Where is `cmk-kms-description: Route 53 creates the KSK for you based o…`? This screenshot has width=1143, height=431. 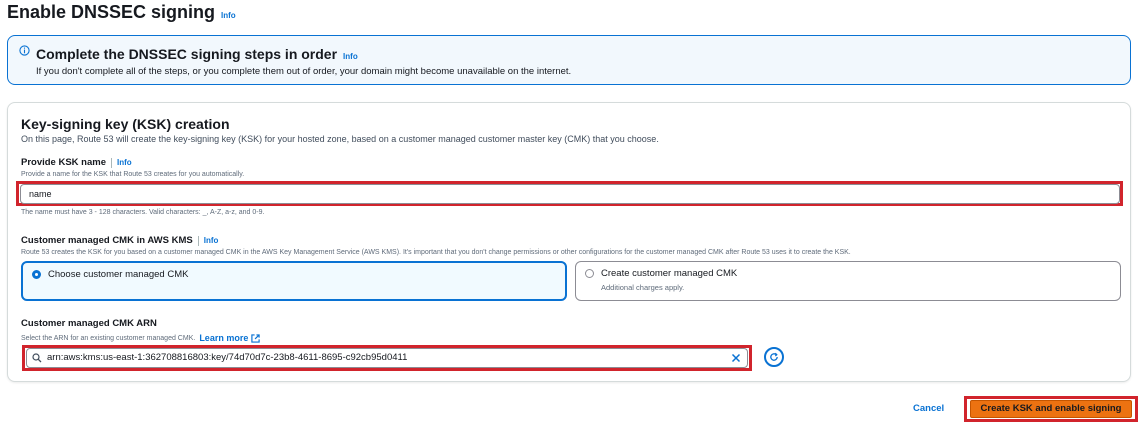 cmk-kms-description: Route 53 creates the KSK for you based o… is located at coordinates (436, 252).